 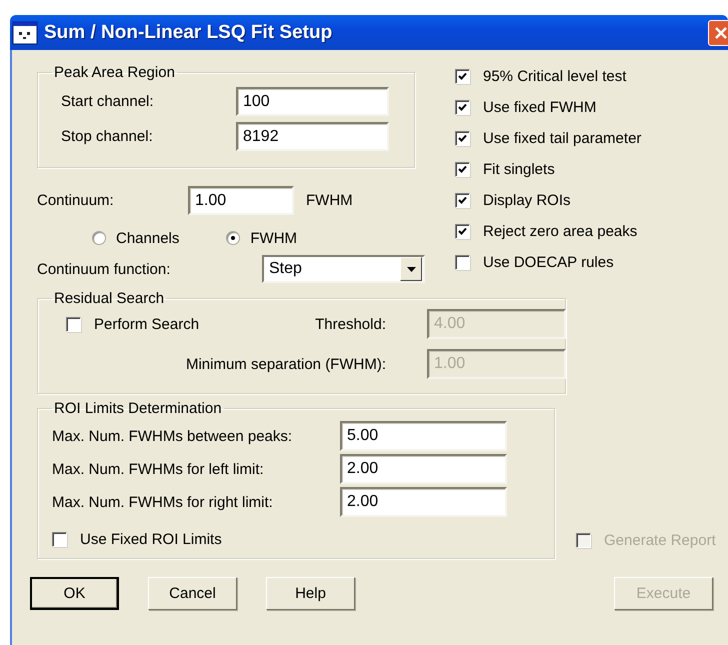 I want to click on field-label: Start channel:, so click(x=107, y=101).